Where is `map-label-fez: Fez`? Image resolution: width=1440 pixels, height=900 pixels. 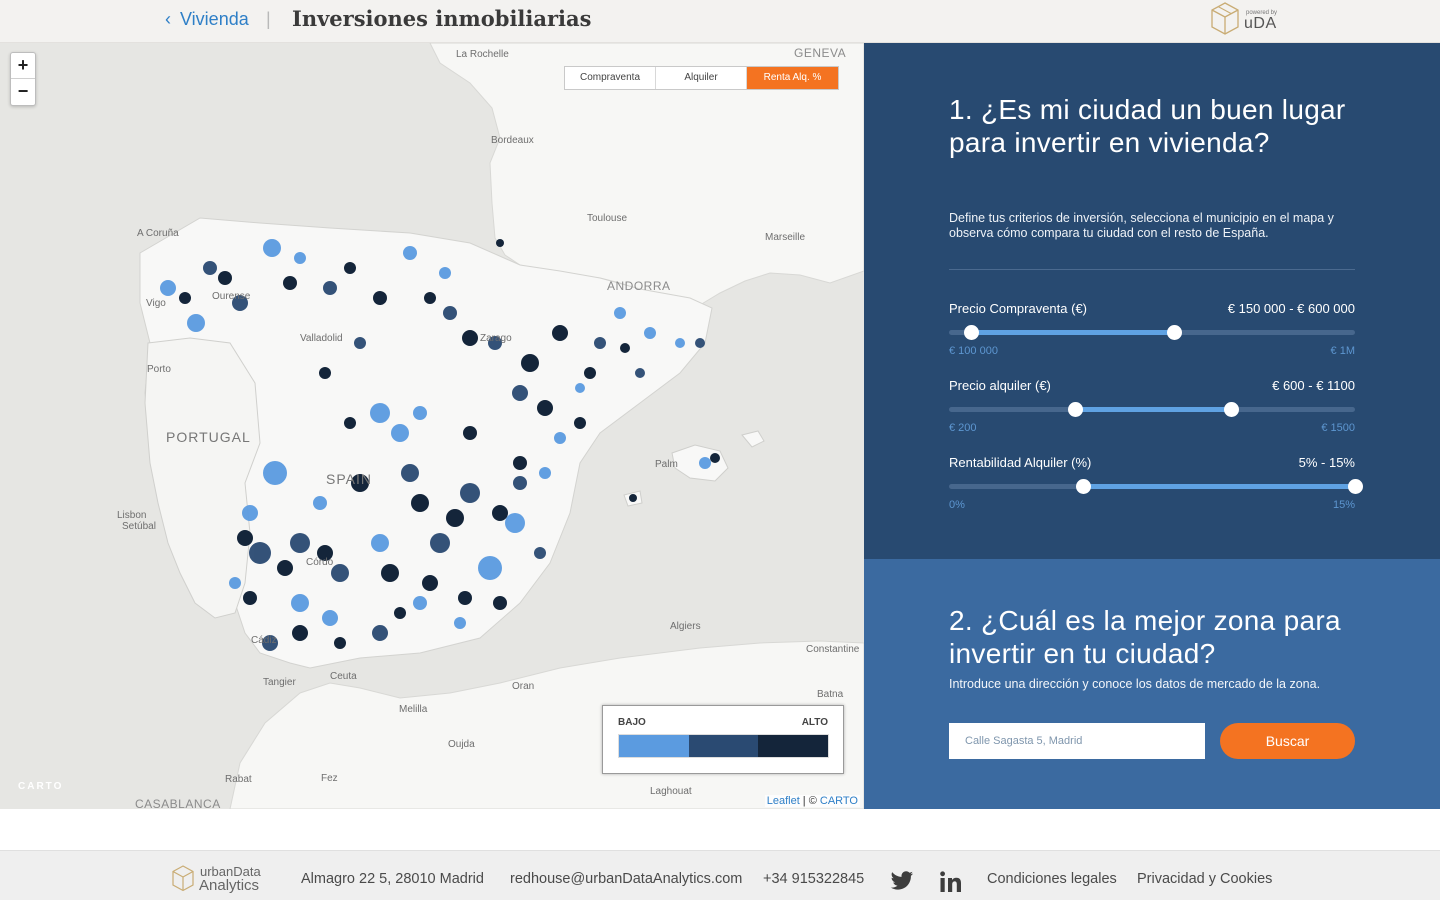 map-label-fez: Fez is located at coordinates (329, 778).